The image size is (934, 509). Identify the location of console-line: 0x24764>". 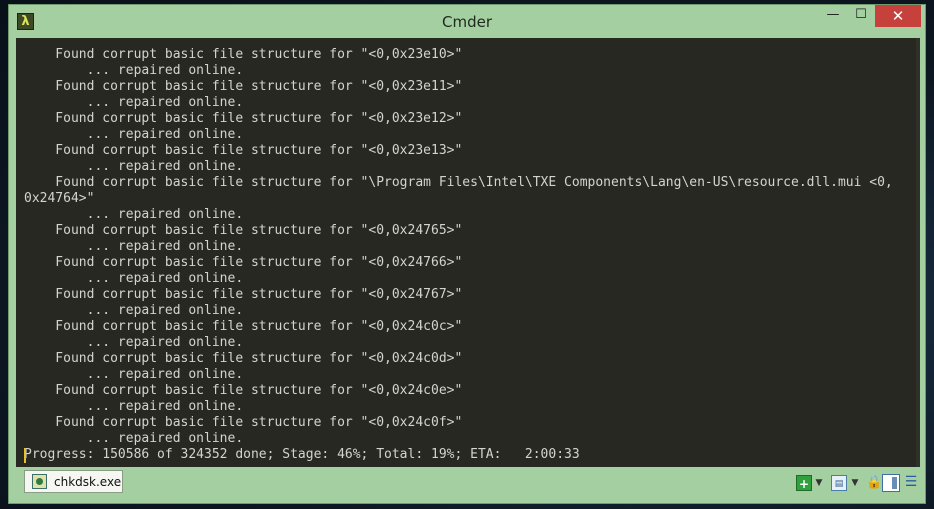
(59, 198).